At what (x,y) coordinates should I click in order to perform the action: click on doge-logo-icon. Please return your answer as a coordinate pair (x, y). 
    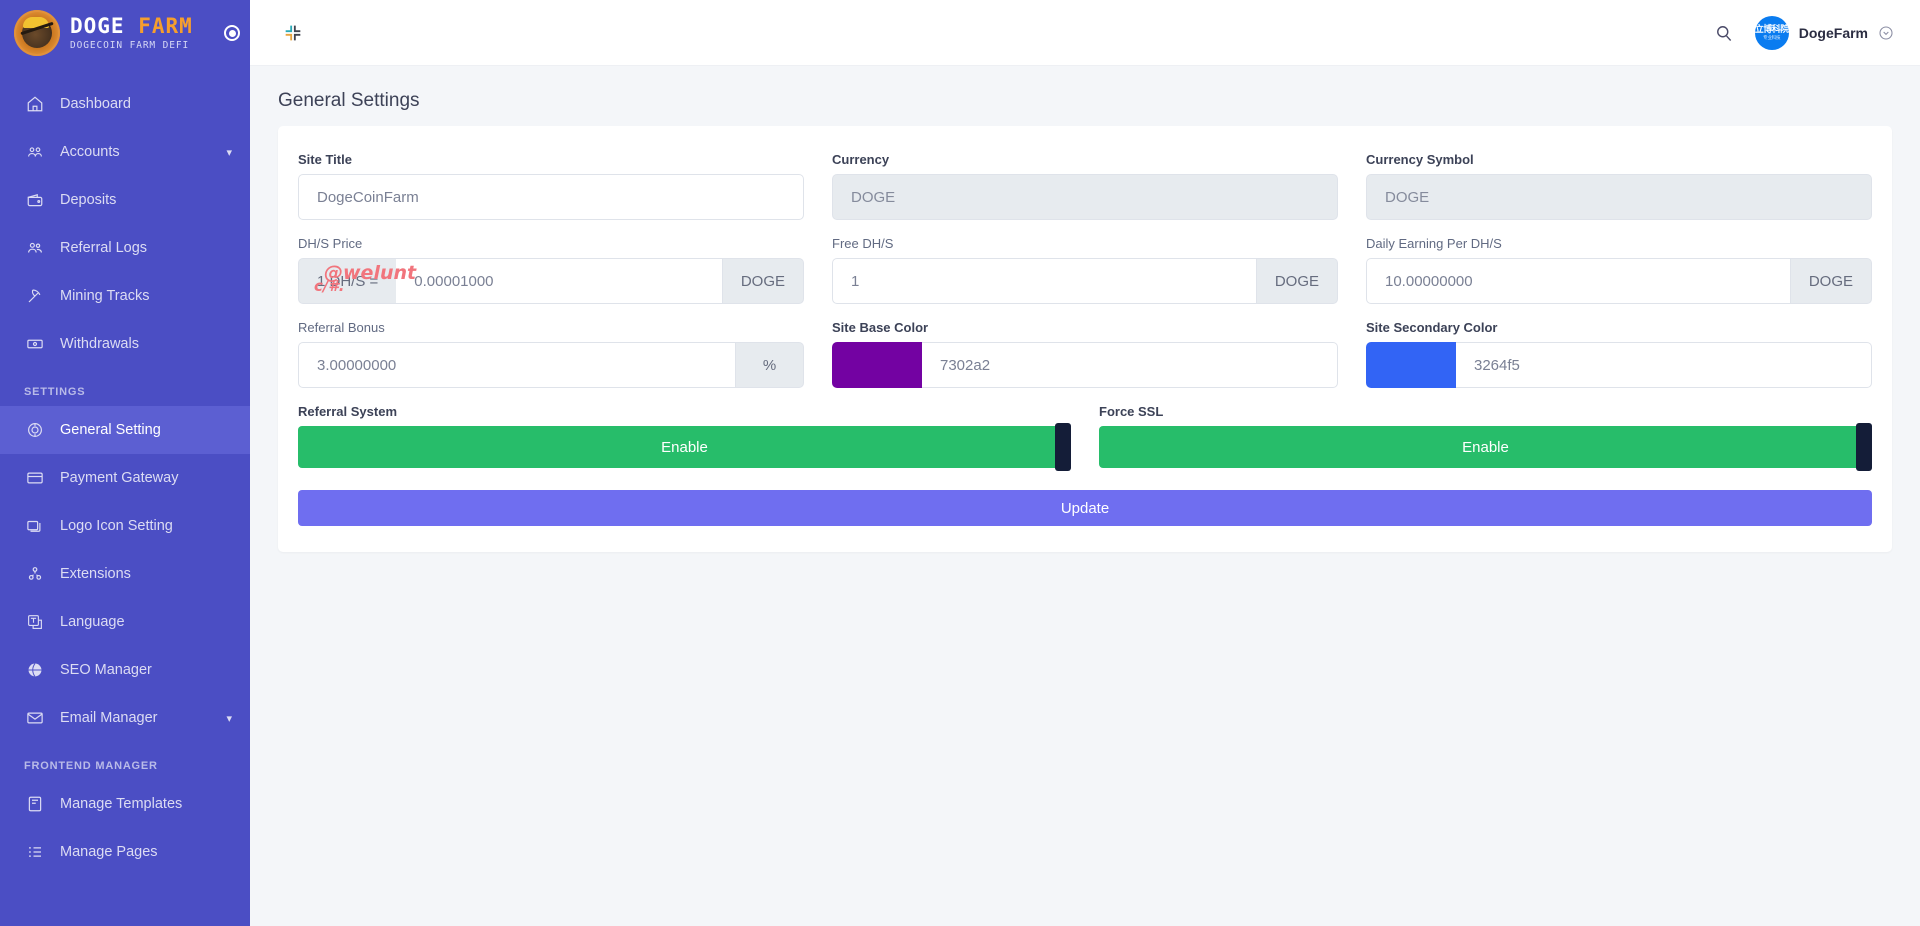
    Looking at the image, I should click on (37, 33).